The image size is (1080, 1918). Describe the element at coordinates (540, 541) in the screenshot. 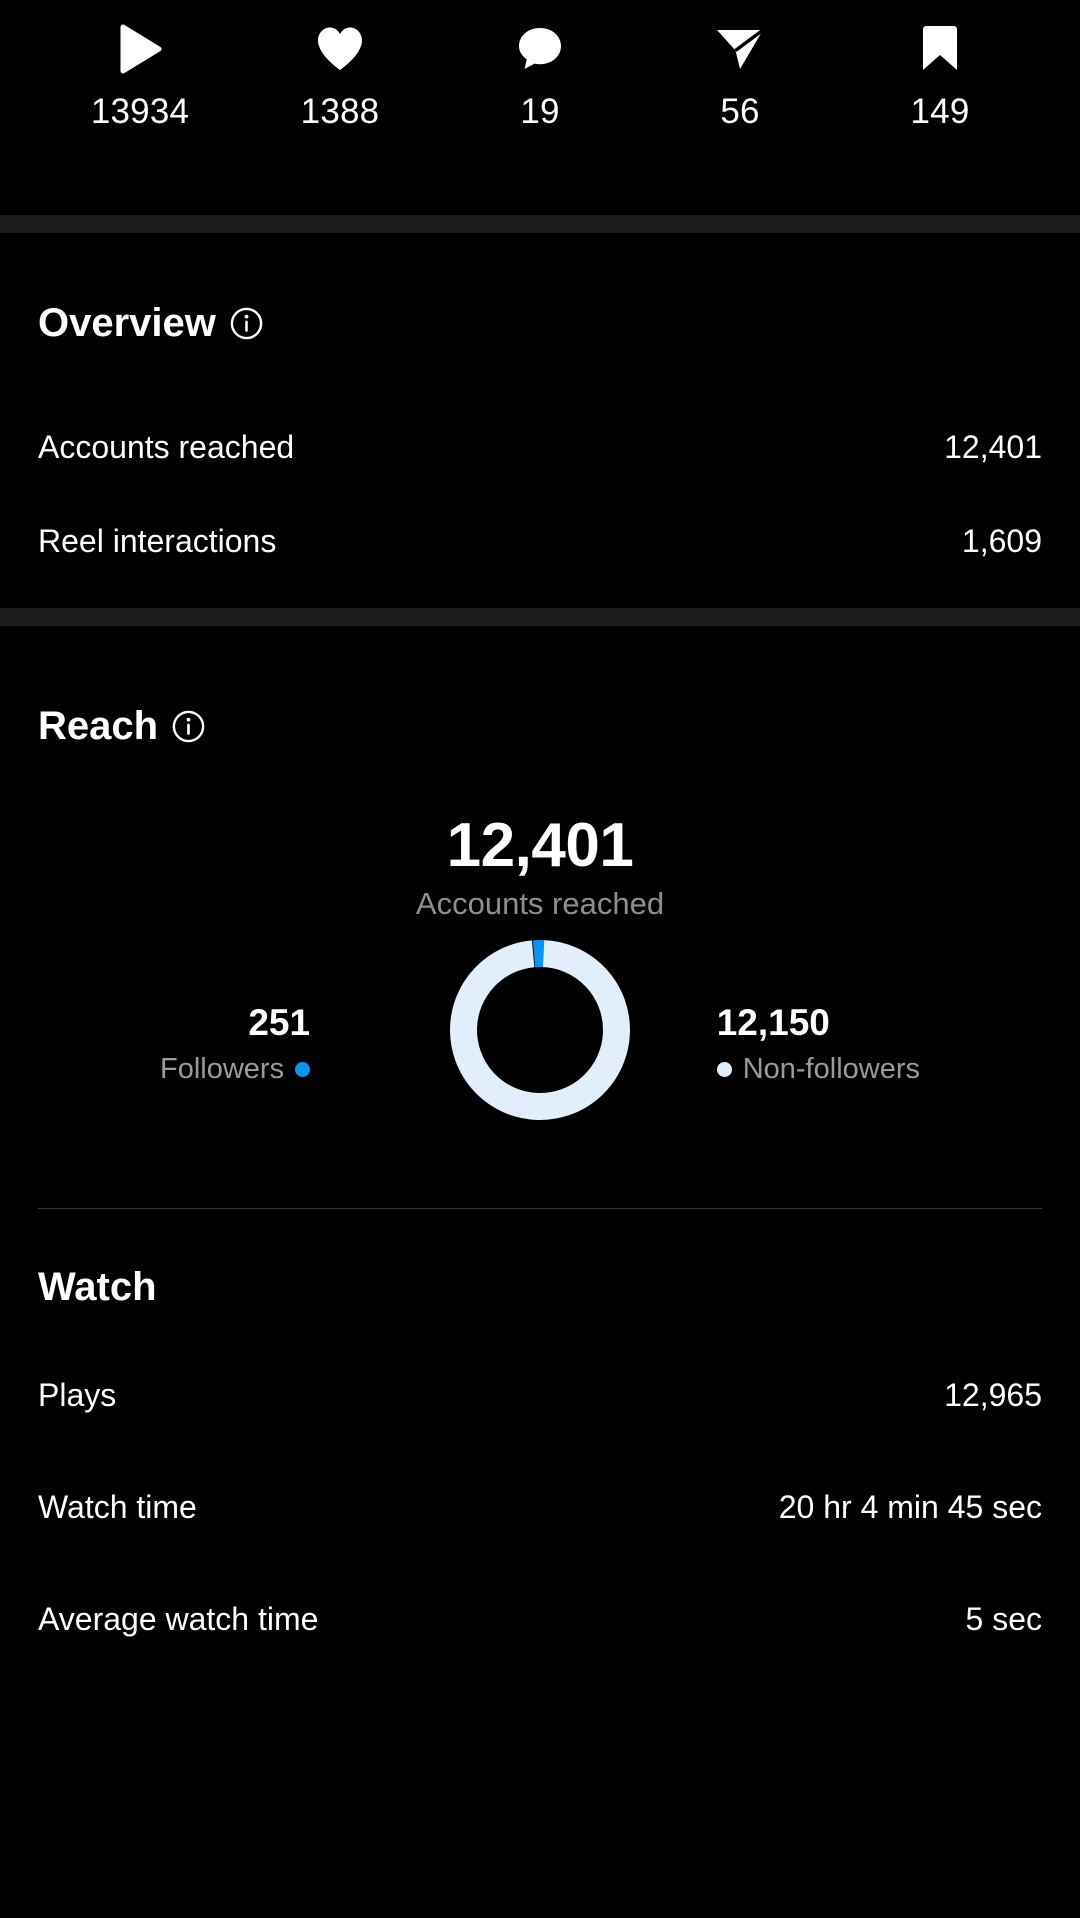

I see `overview-row-reel-interactions: Reel interactions 1,609` at that location.